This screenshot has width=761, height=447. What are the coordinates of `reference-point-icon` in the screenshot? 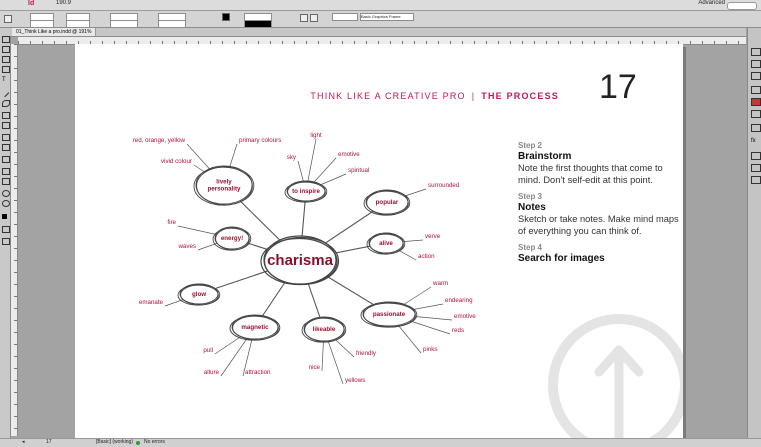 It's located at (8, 19).